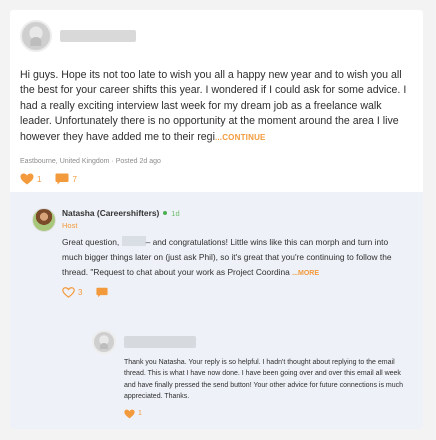 The width and height of the screenshot is (436, 440). I want to click on post-location: Eastbourne, United Kingdom, so click(65, 162).